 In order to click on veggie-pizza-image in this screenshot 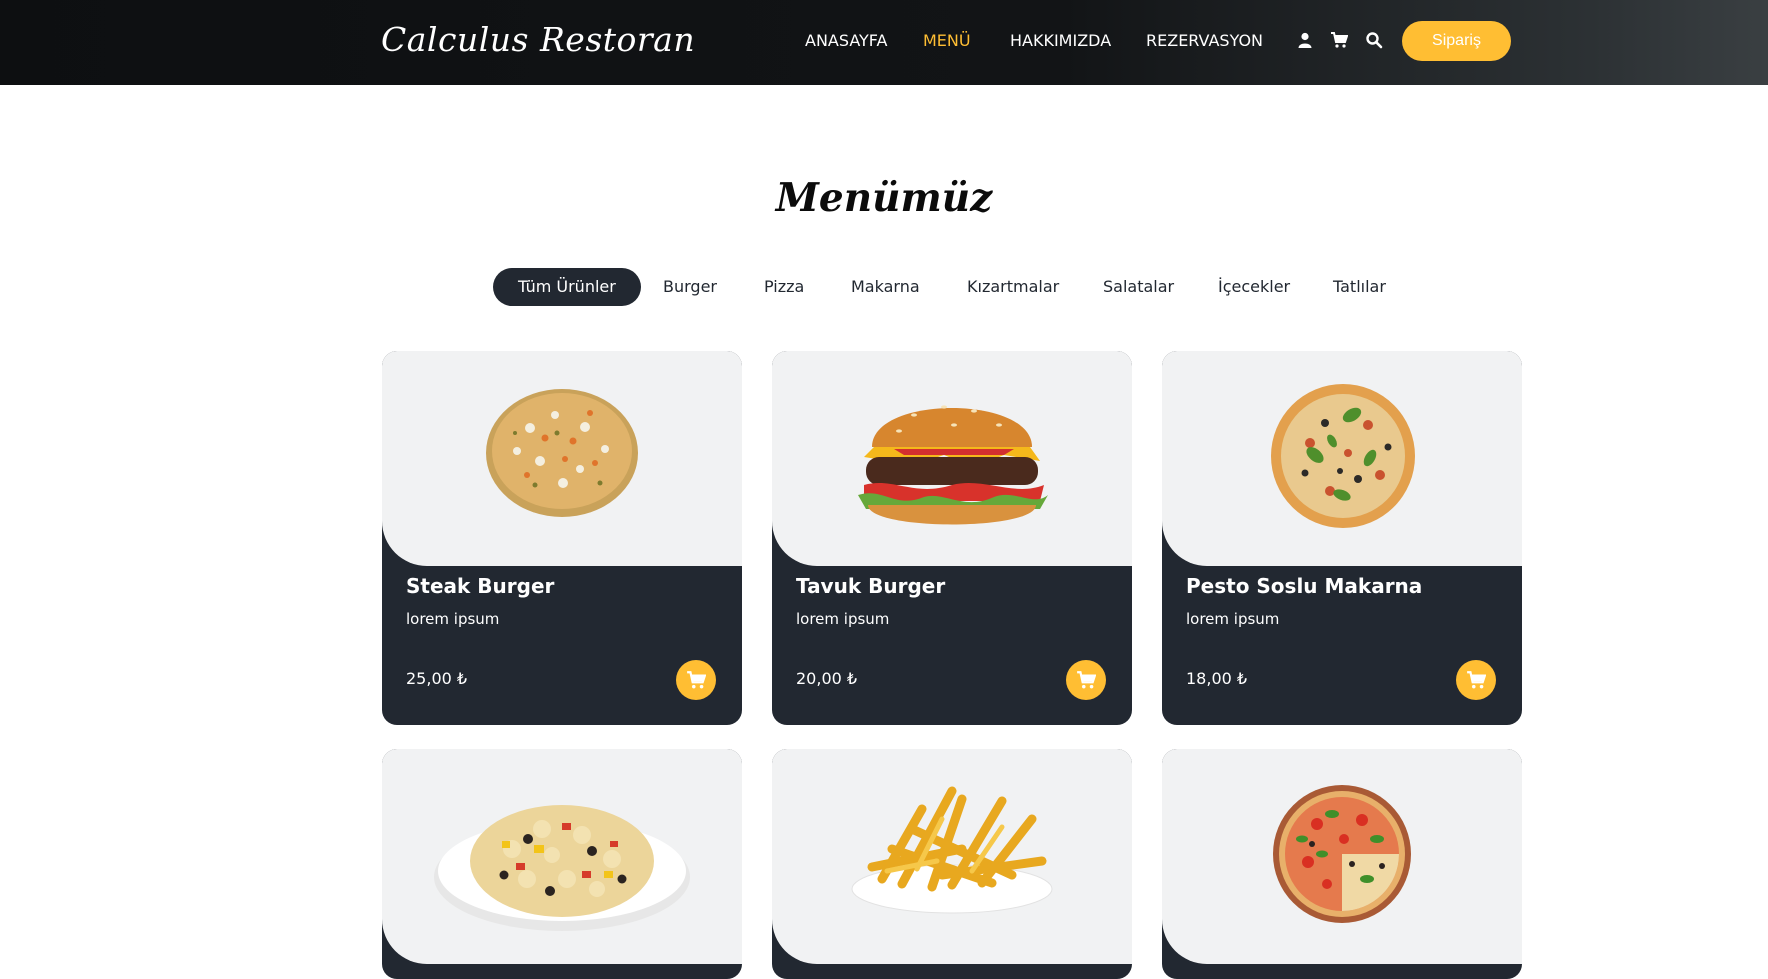, I will do `click(562, 453)`.